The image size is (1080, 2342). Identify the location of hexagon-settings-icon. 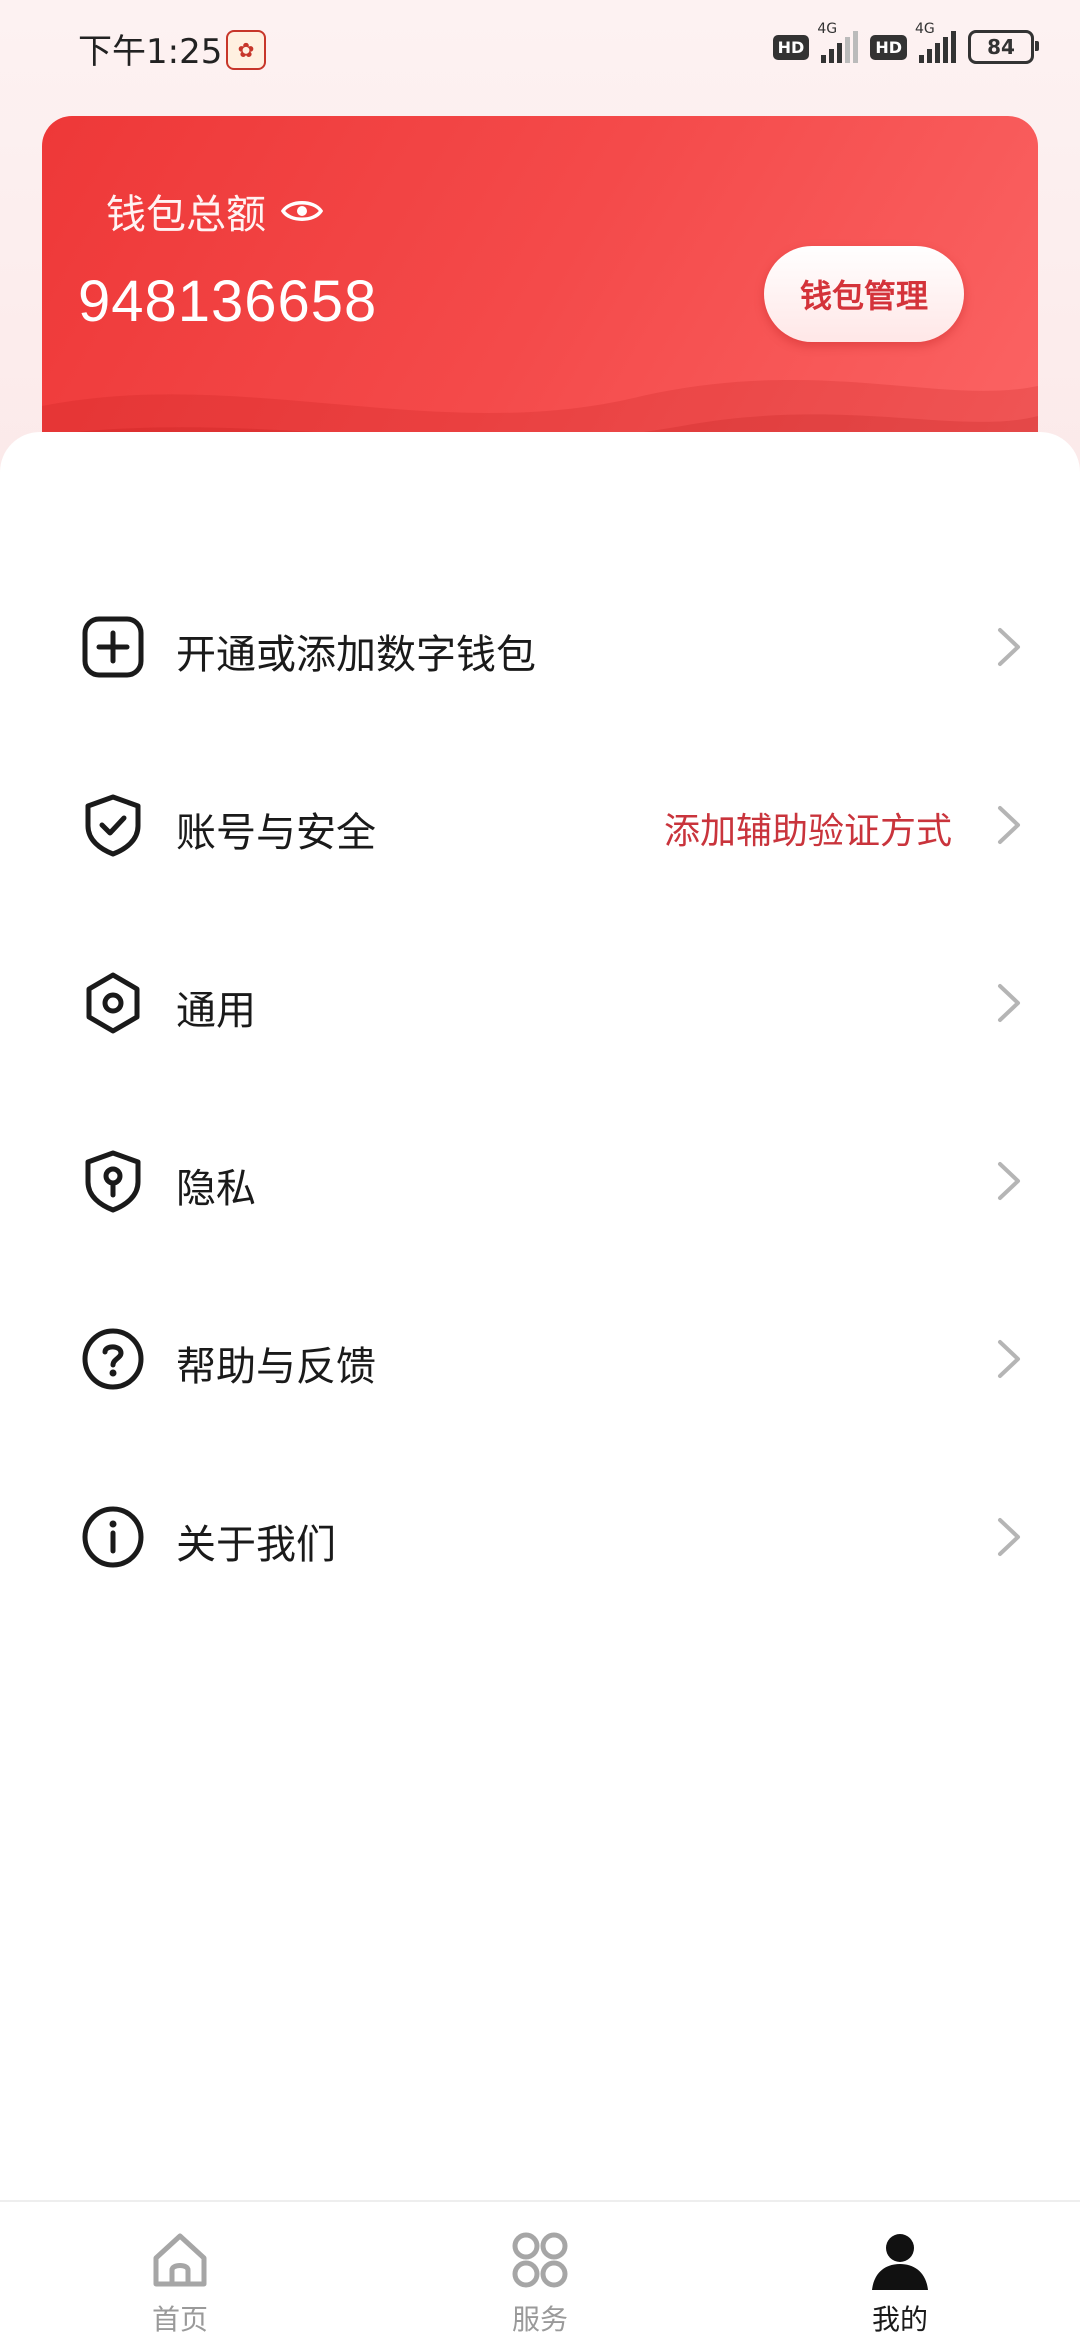
(113, 1003).